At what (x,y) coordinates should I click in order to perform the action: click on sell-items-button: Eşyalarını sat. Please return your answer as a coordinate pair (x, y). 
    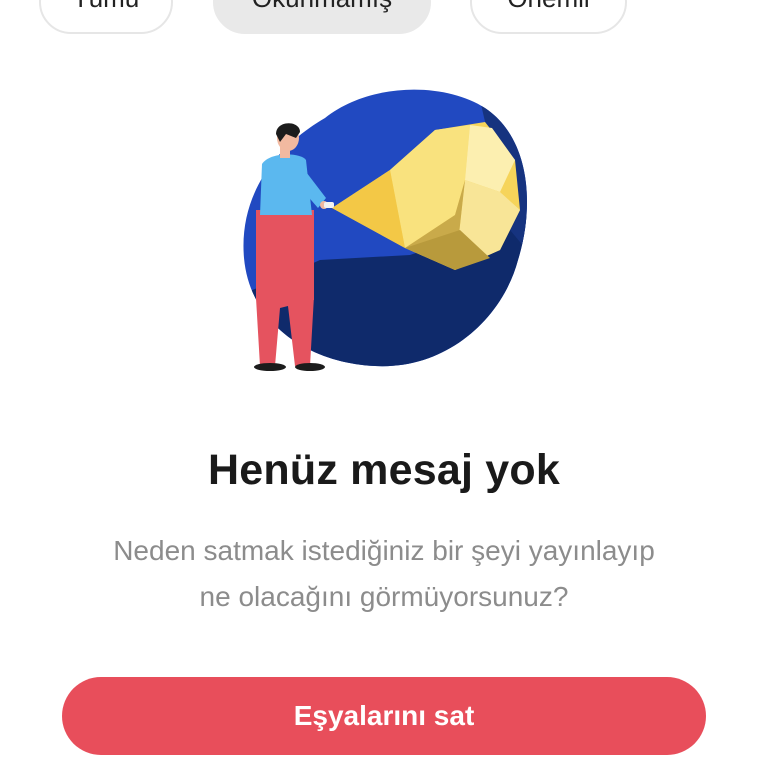
    Looking at the image, I should click on (384, 716).